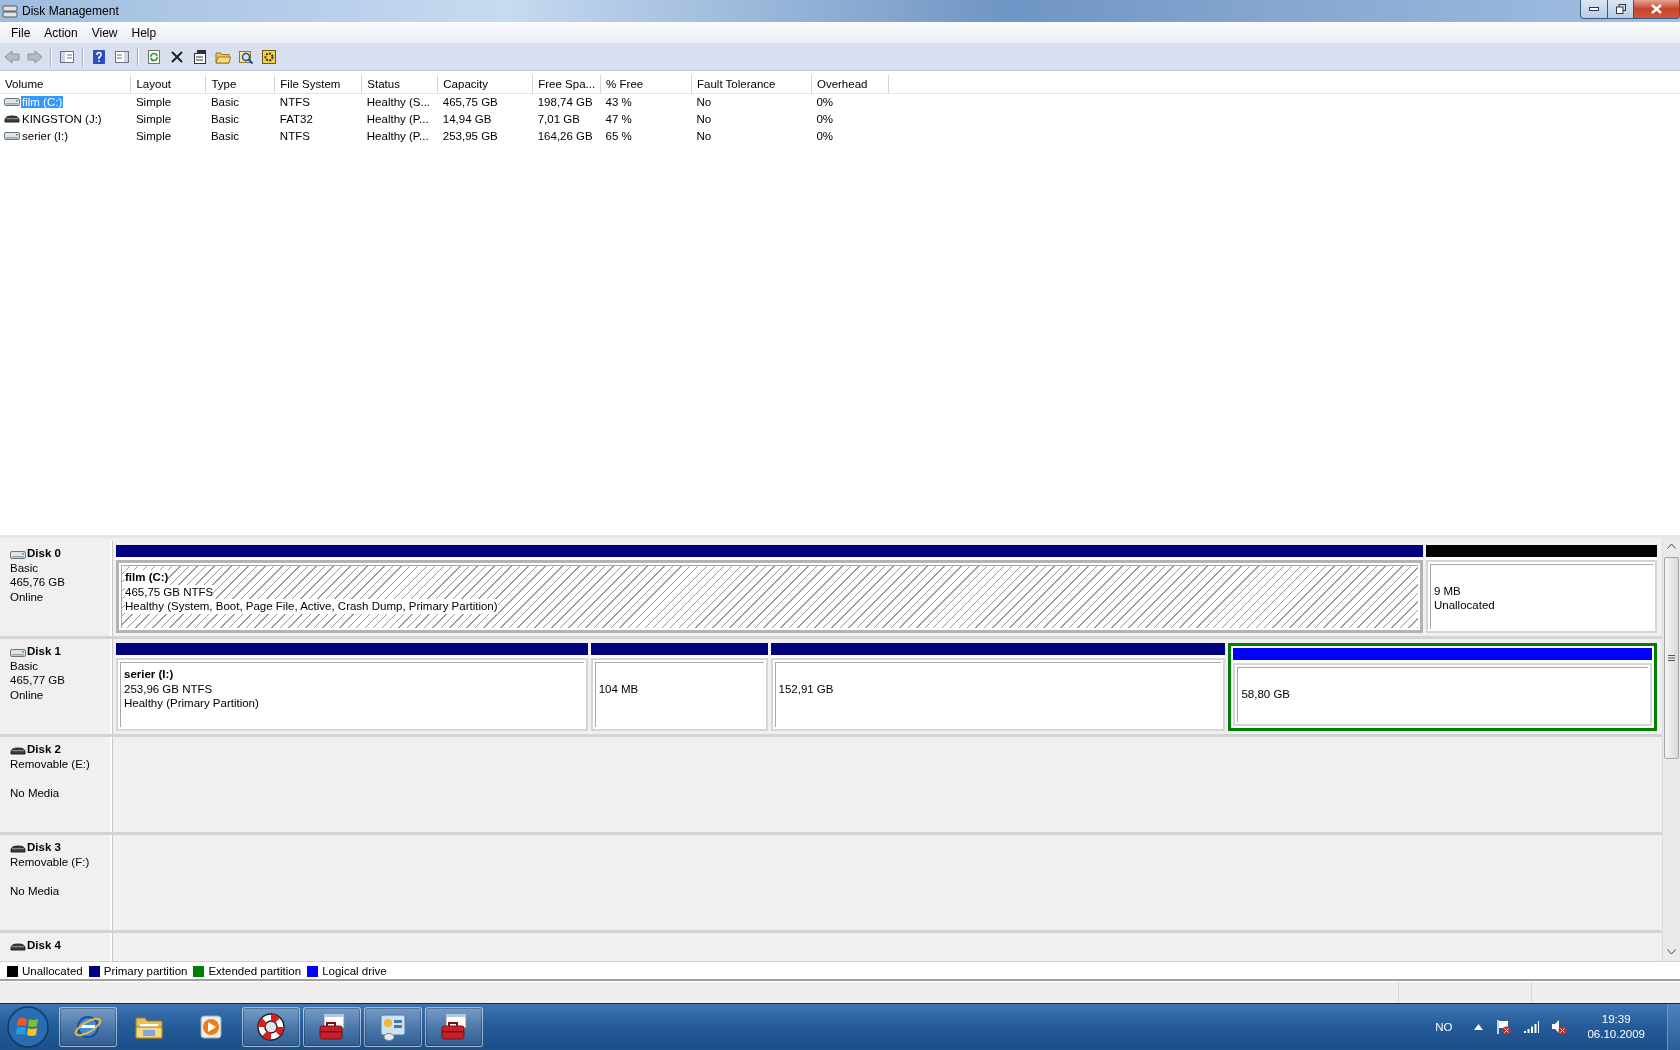 This screenshot has width=1680, height=1050. I want to click on partition-panel: serier (I:) 253,96 GB NTFS Healthy (Primary Partition), so click(352, 687).